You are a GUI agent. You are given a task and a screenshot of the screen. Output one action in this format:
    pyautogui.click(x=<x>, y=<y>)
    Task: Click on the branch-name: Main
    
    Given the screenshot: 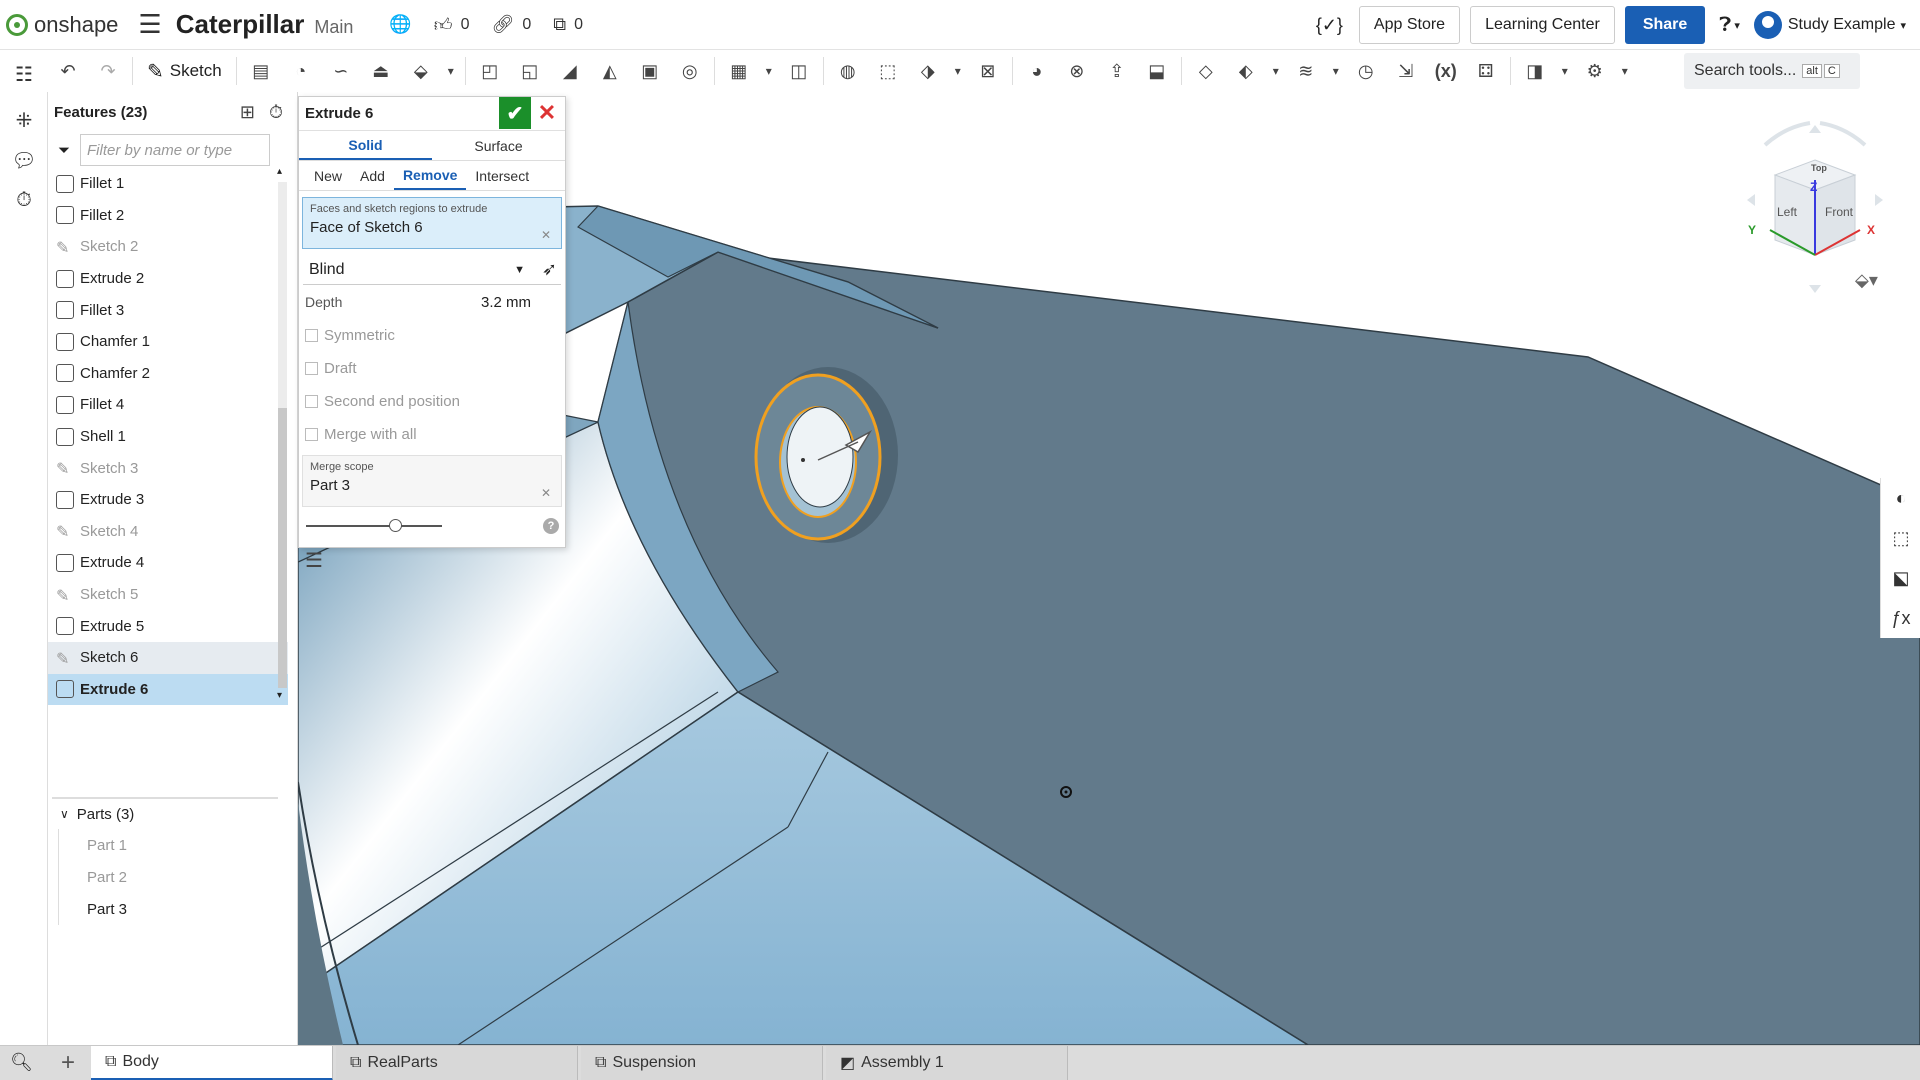 What is the action you would take?
    pyautogui.click(x=333, y=27)
    